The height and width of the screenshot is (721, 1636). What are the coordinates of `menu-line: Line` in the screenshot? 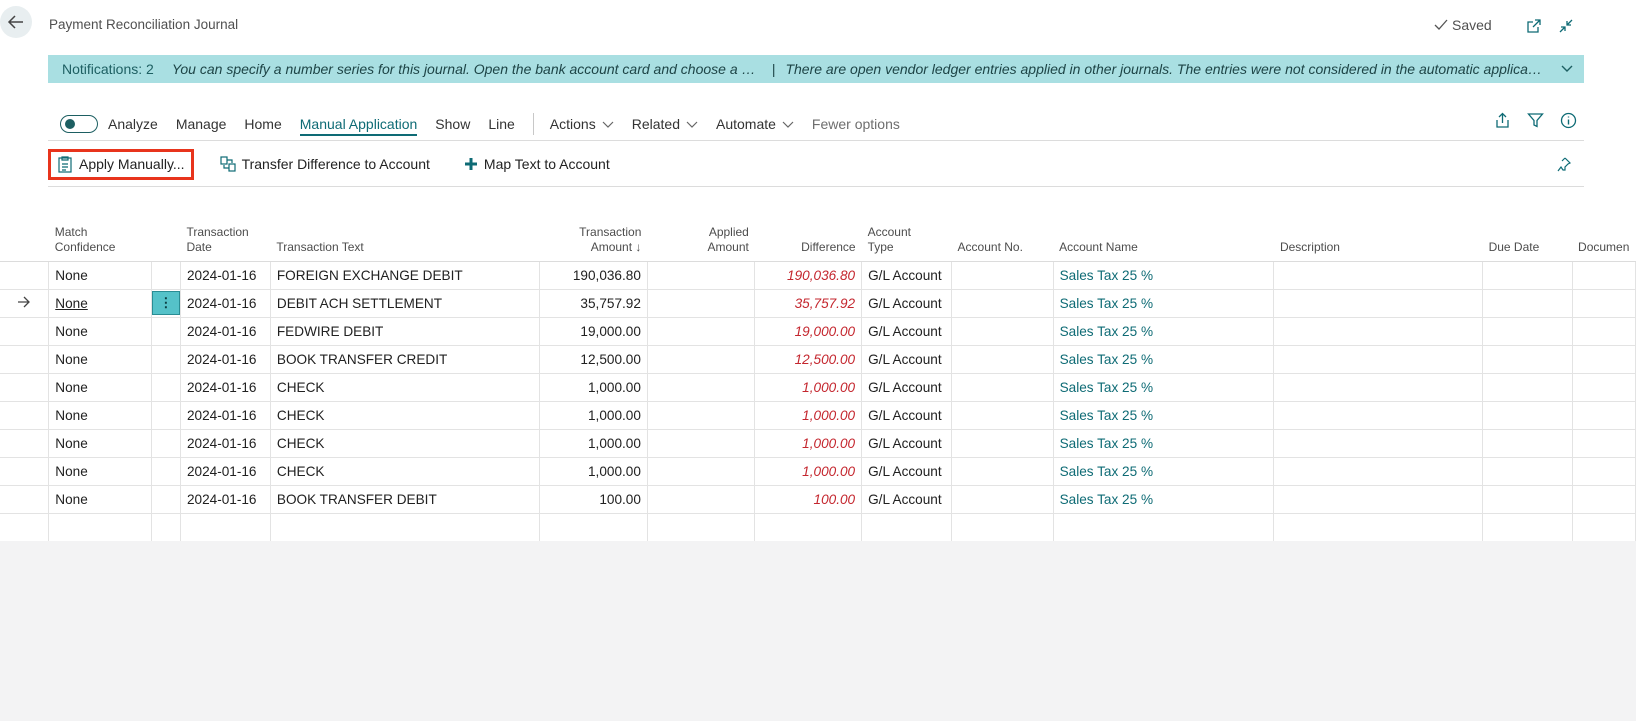 It's located at (501, 124).